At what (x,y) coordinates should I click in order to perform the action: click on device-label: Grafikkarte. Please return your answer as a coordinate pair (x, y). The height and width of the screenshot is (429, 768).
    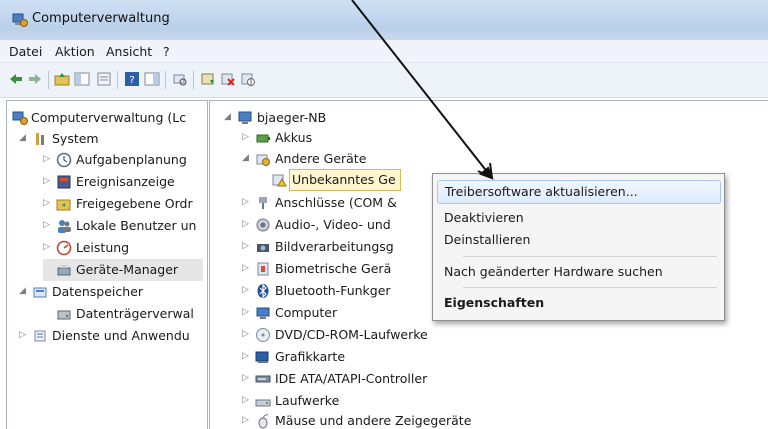
    Looking at the image, I should click on (310, 356).